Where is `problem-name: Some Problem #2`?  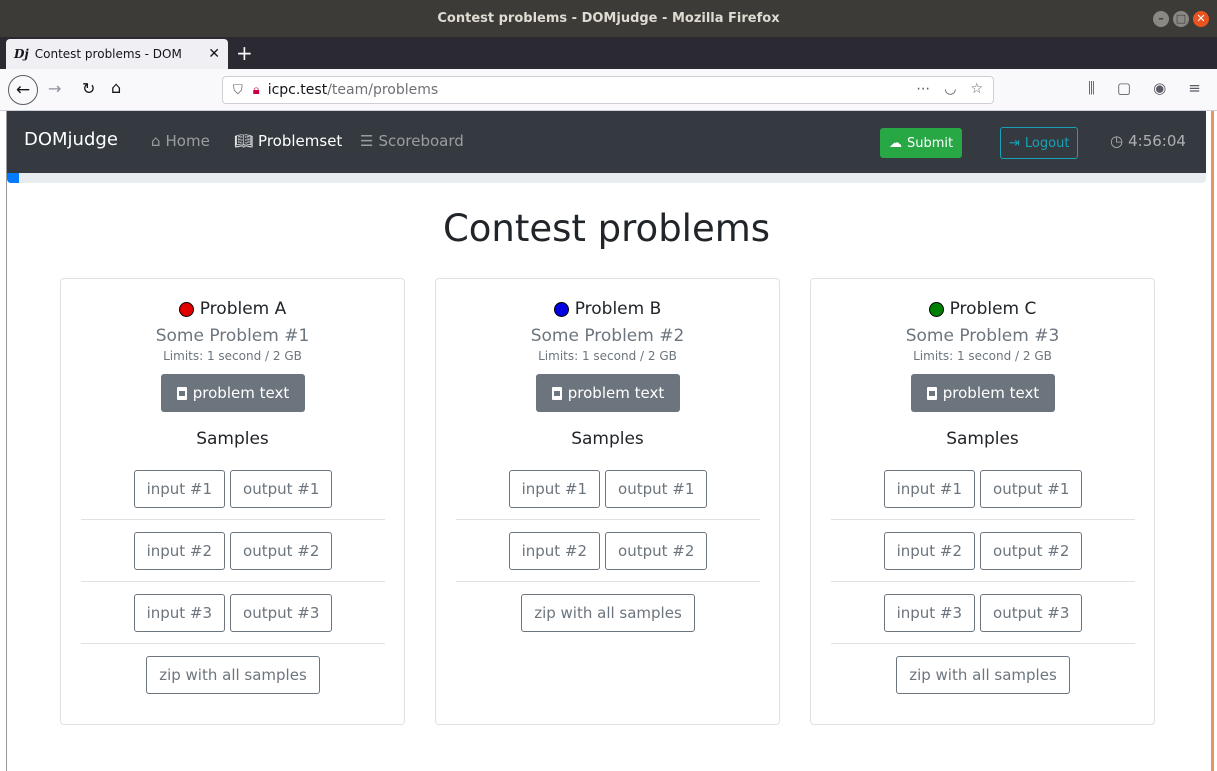 problem-name: Some Problem #2 is located at coordinates (607, 336).